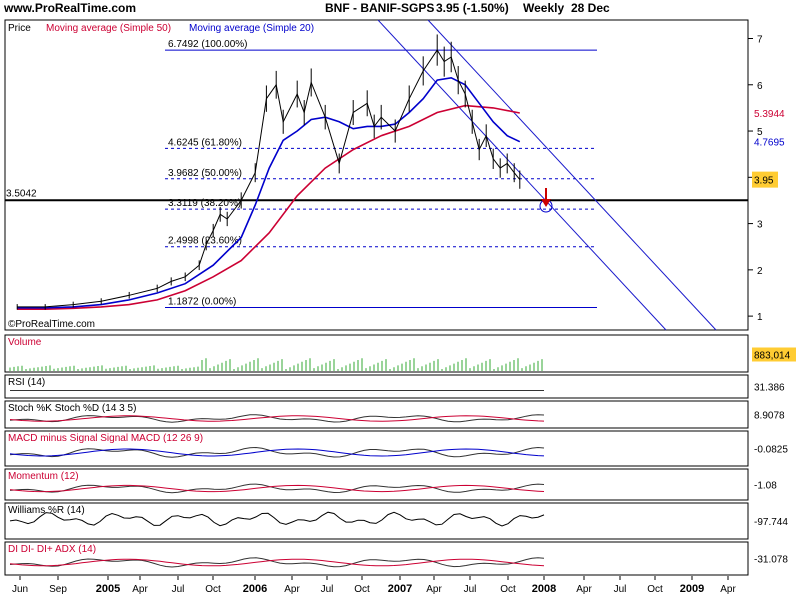  I want to click on y-tick-label: 1, so click(760, 317).